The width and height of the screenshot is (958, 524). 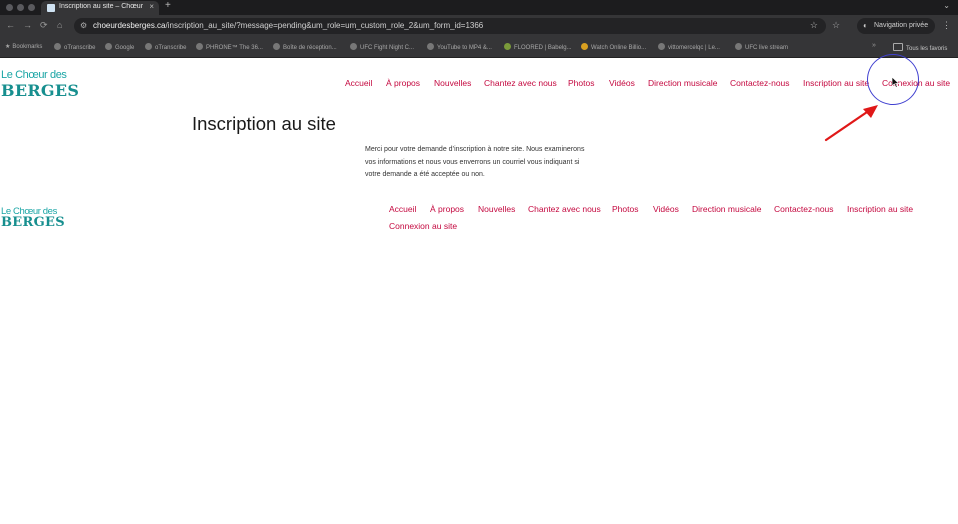 I want to click on folder-icon, so click(x=898, y=47).